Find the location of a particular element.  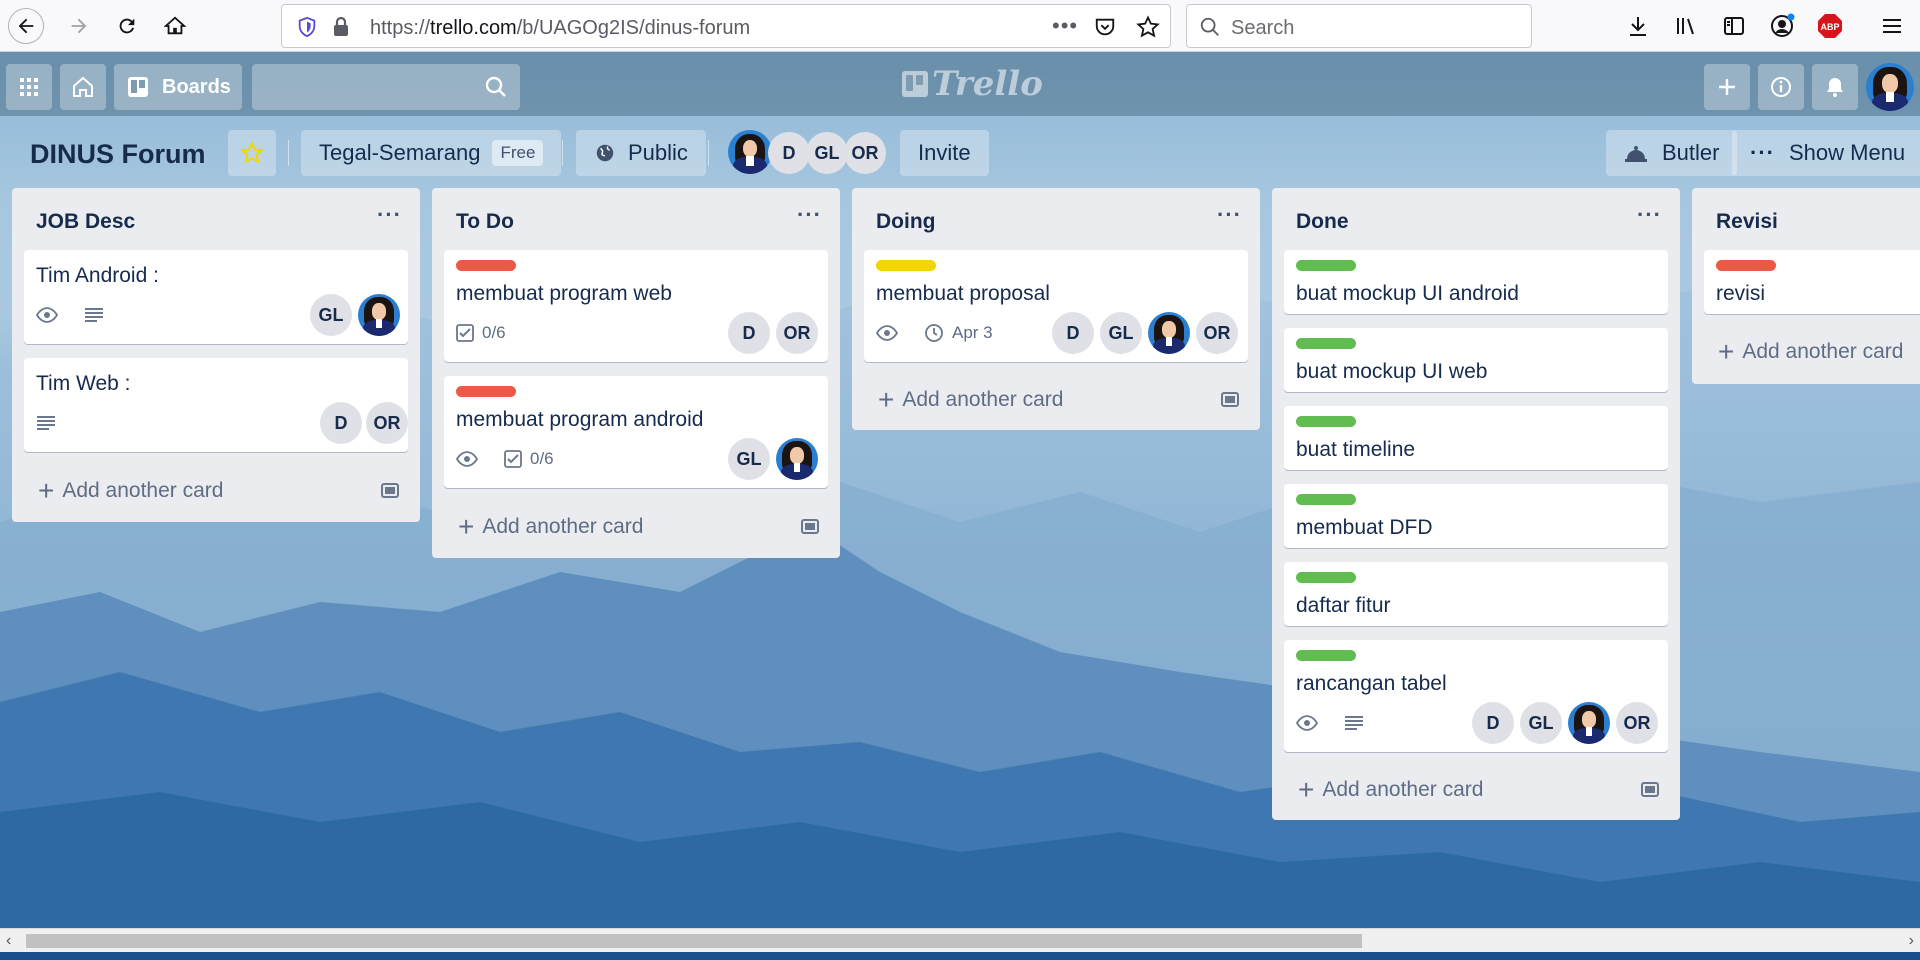

boards-button: Boards is located at coordinates (178, 87).